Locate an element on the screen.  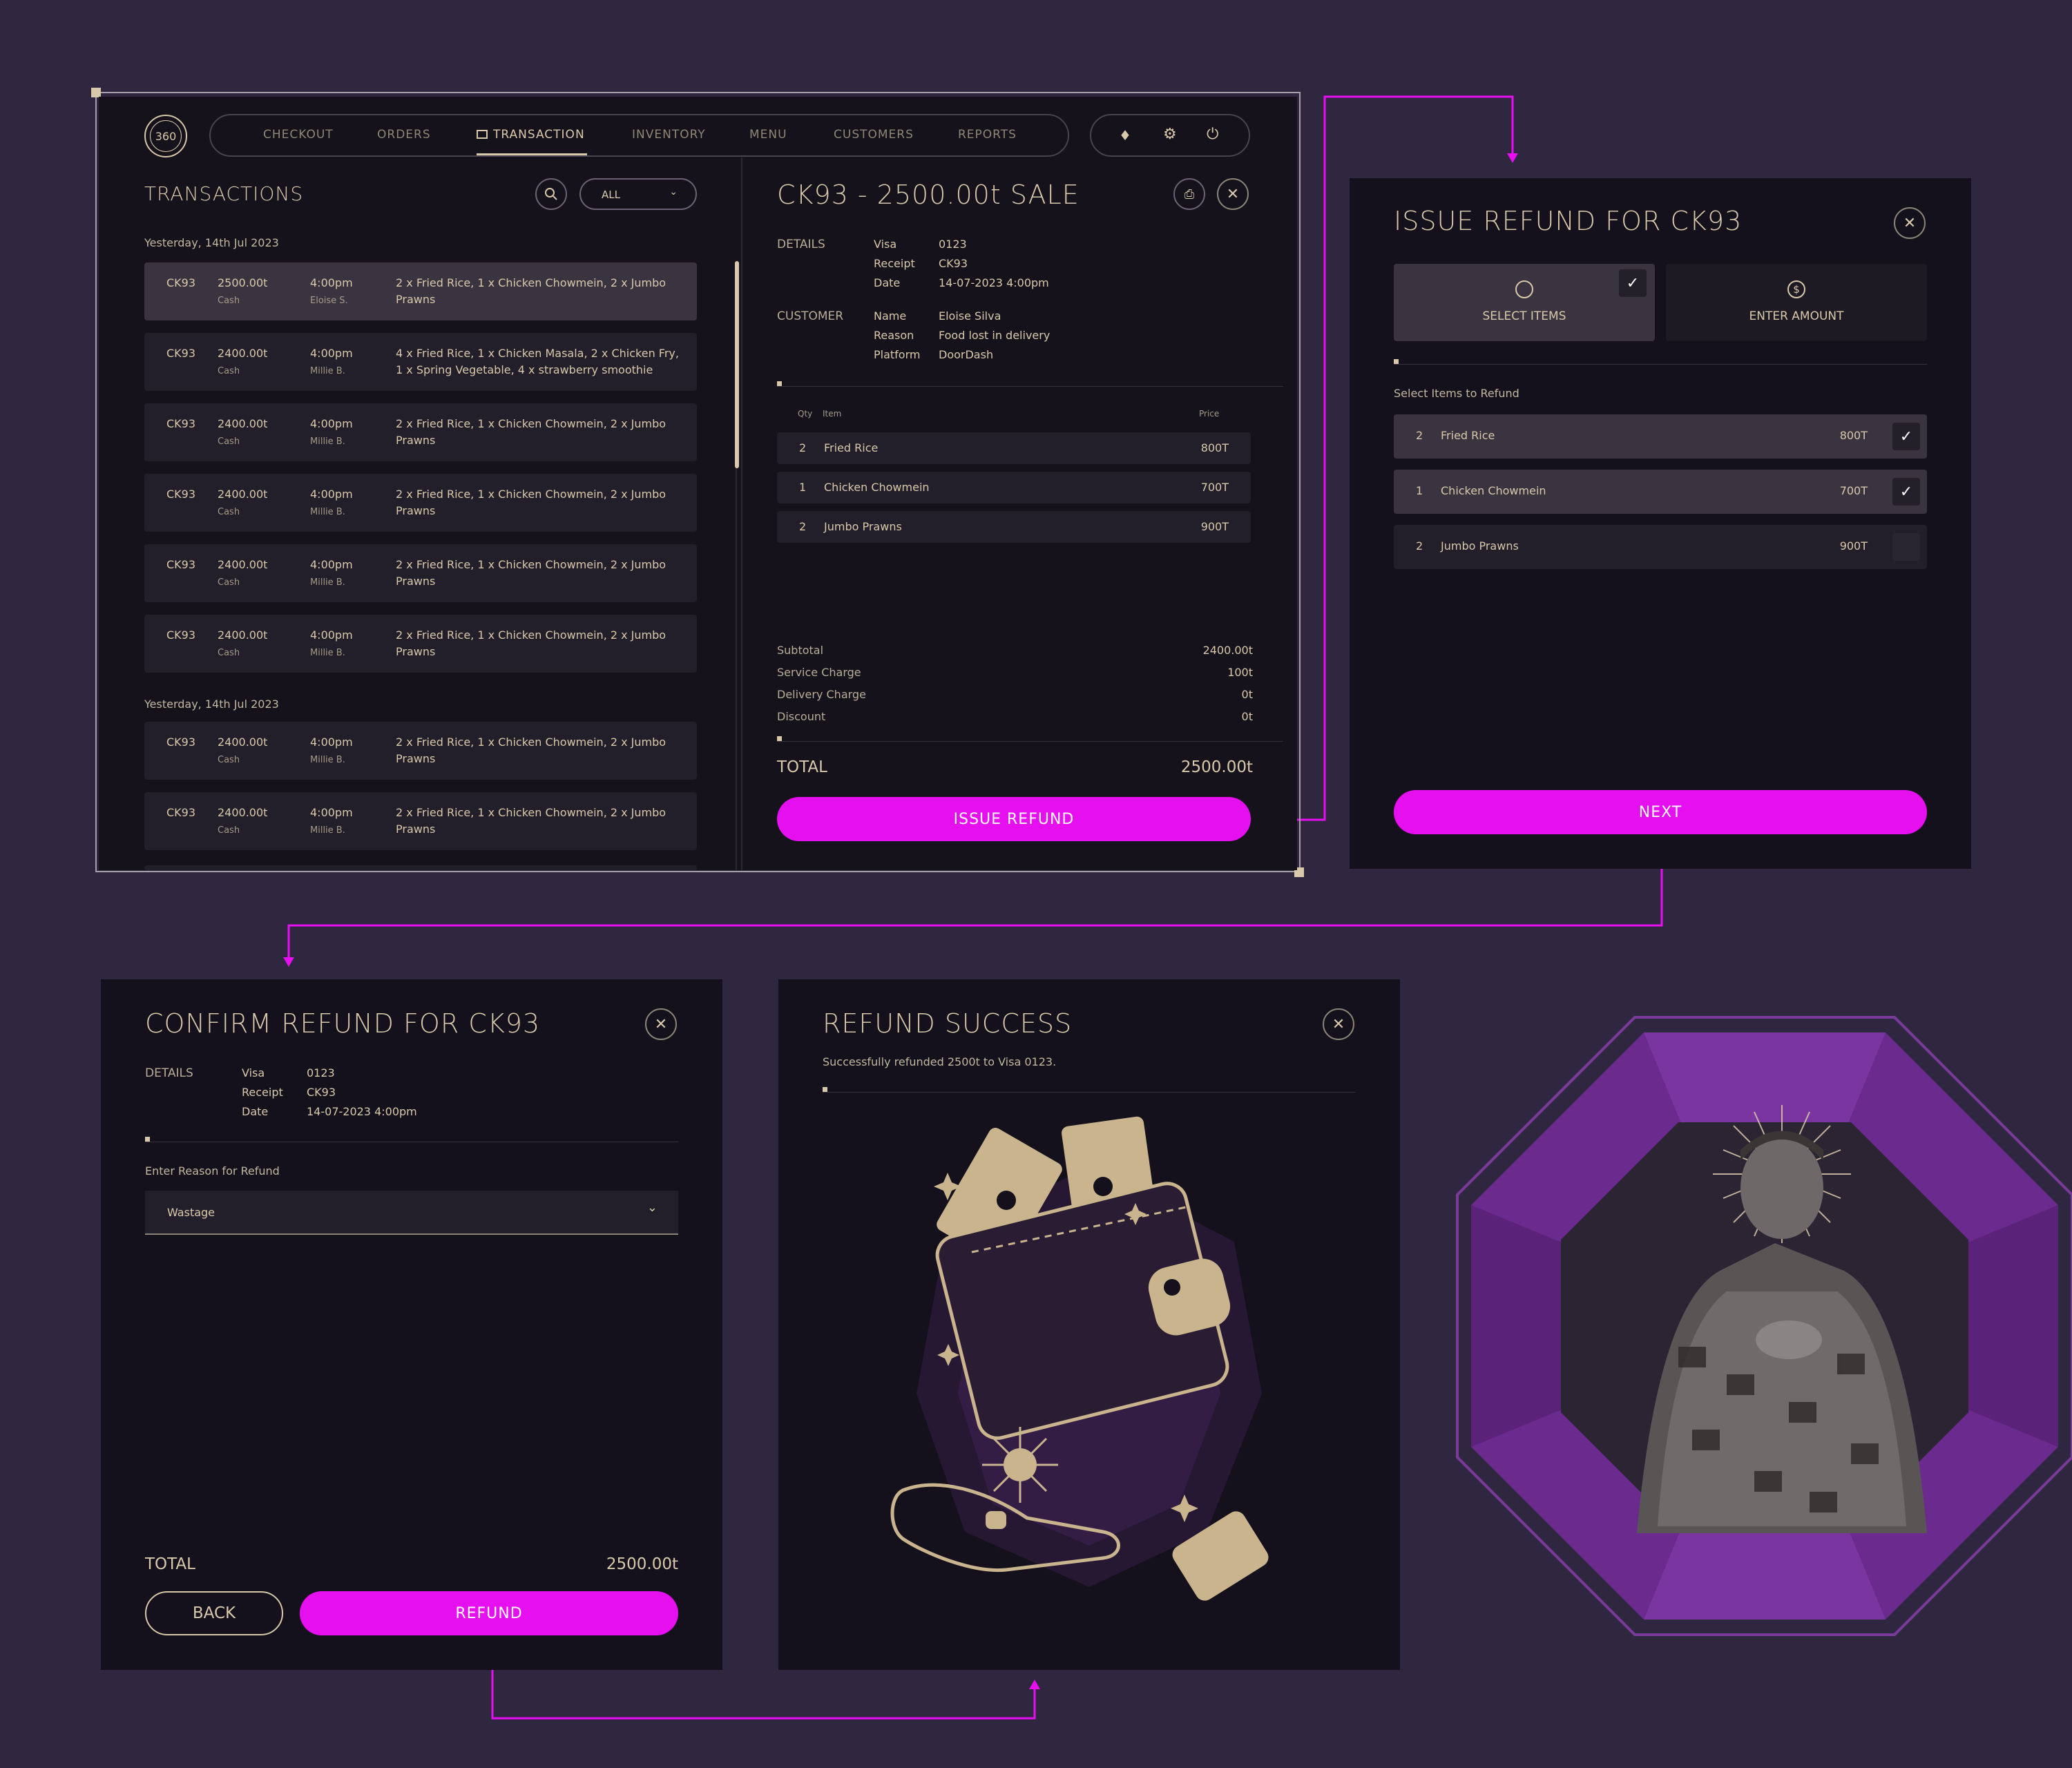
refund-item-row: 1 Chicken Chowmein 700T ✓ is located at coordinates (1660, 492).